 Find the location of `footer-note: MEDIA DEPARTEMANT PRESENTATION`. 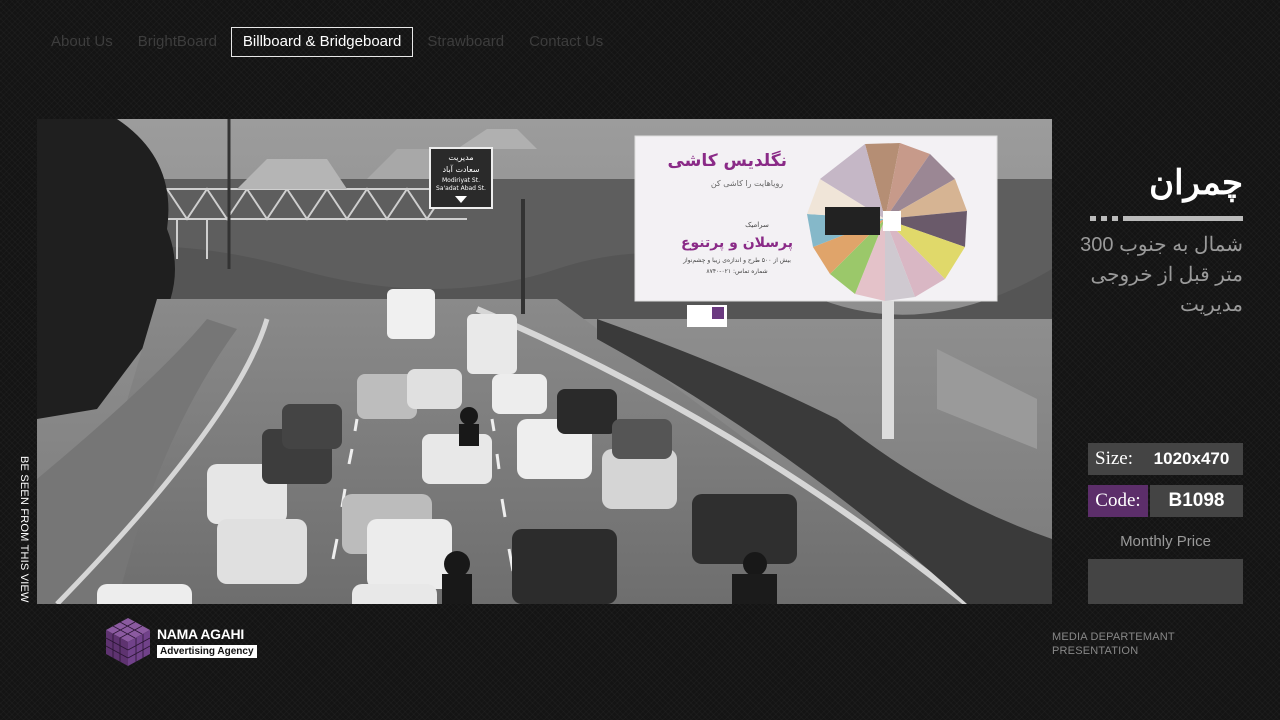

footer-note: MEDIA DEPARTEMANT PRESENTATION is located at coordinates (1113, 644).